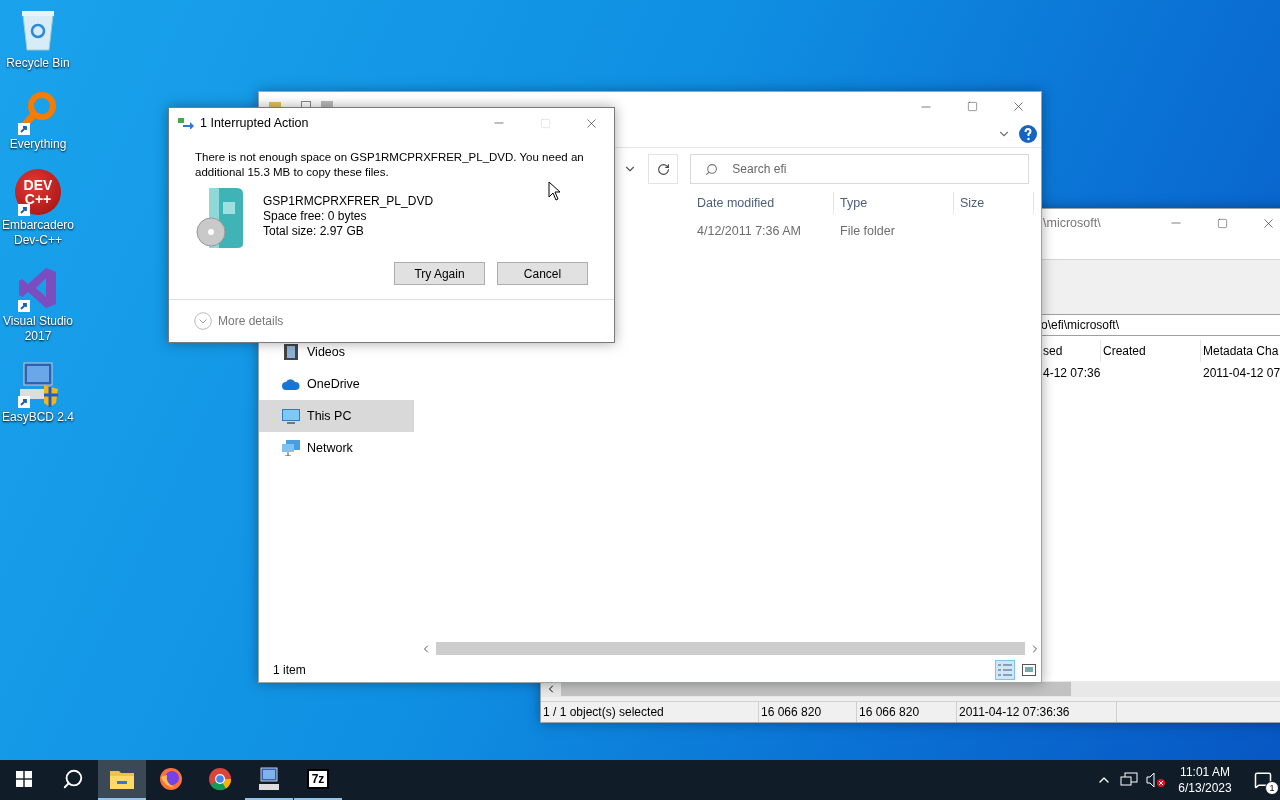 This screenshot has width=1280, height=800. What do you see at coordinates (289, 670) in the screenshot?
I see `status-text: 1 item` at bounding box center [289, 670].